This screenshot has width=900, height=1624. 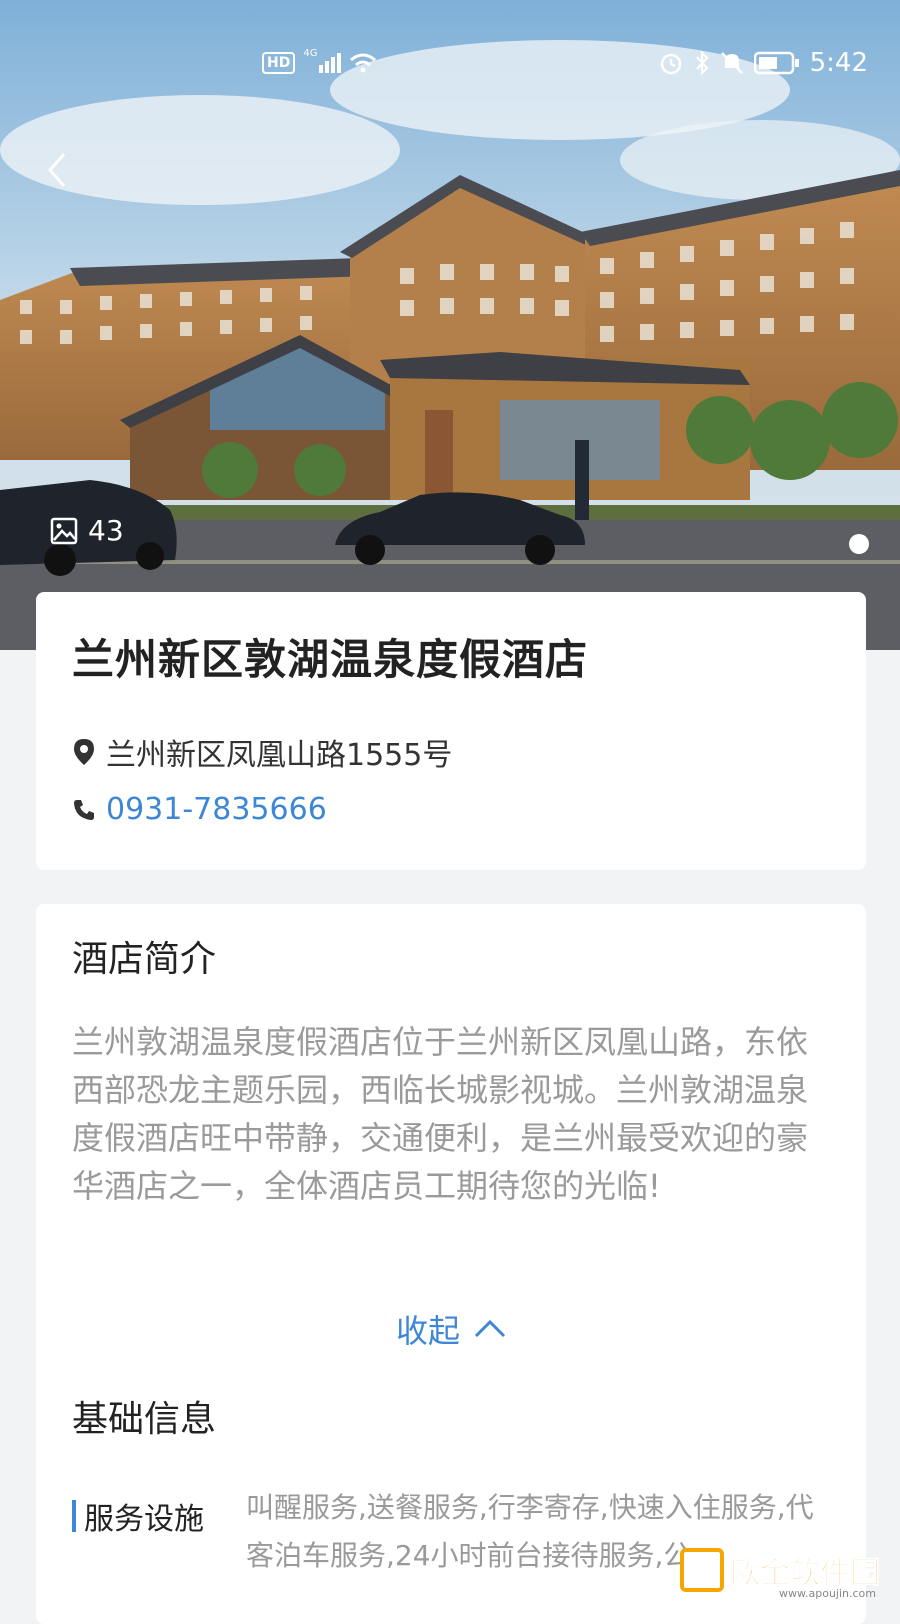 I want to click on label-accent-bar, so click(x=74, y=1516).